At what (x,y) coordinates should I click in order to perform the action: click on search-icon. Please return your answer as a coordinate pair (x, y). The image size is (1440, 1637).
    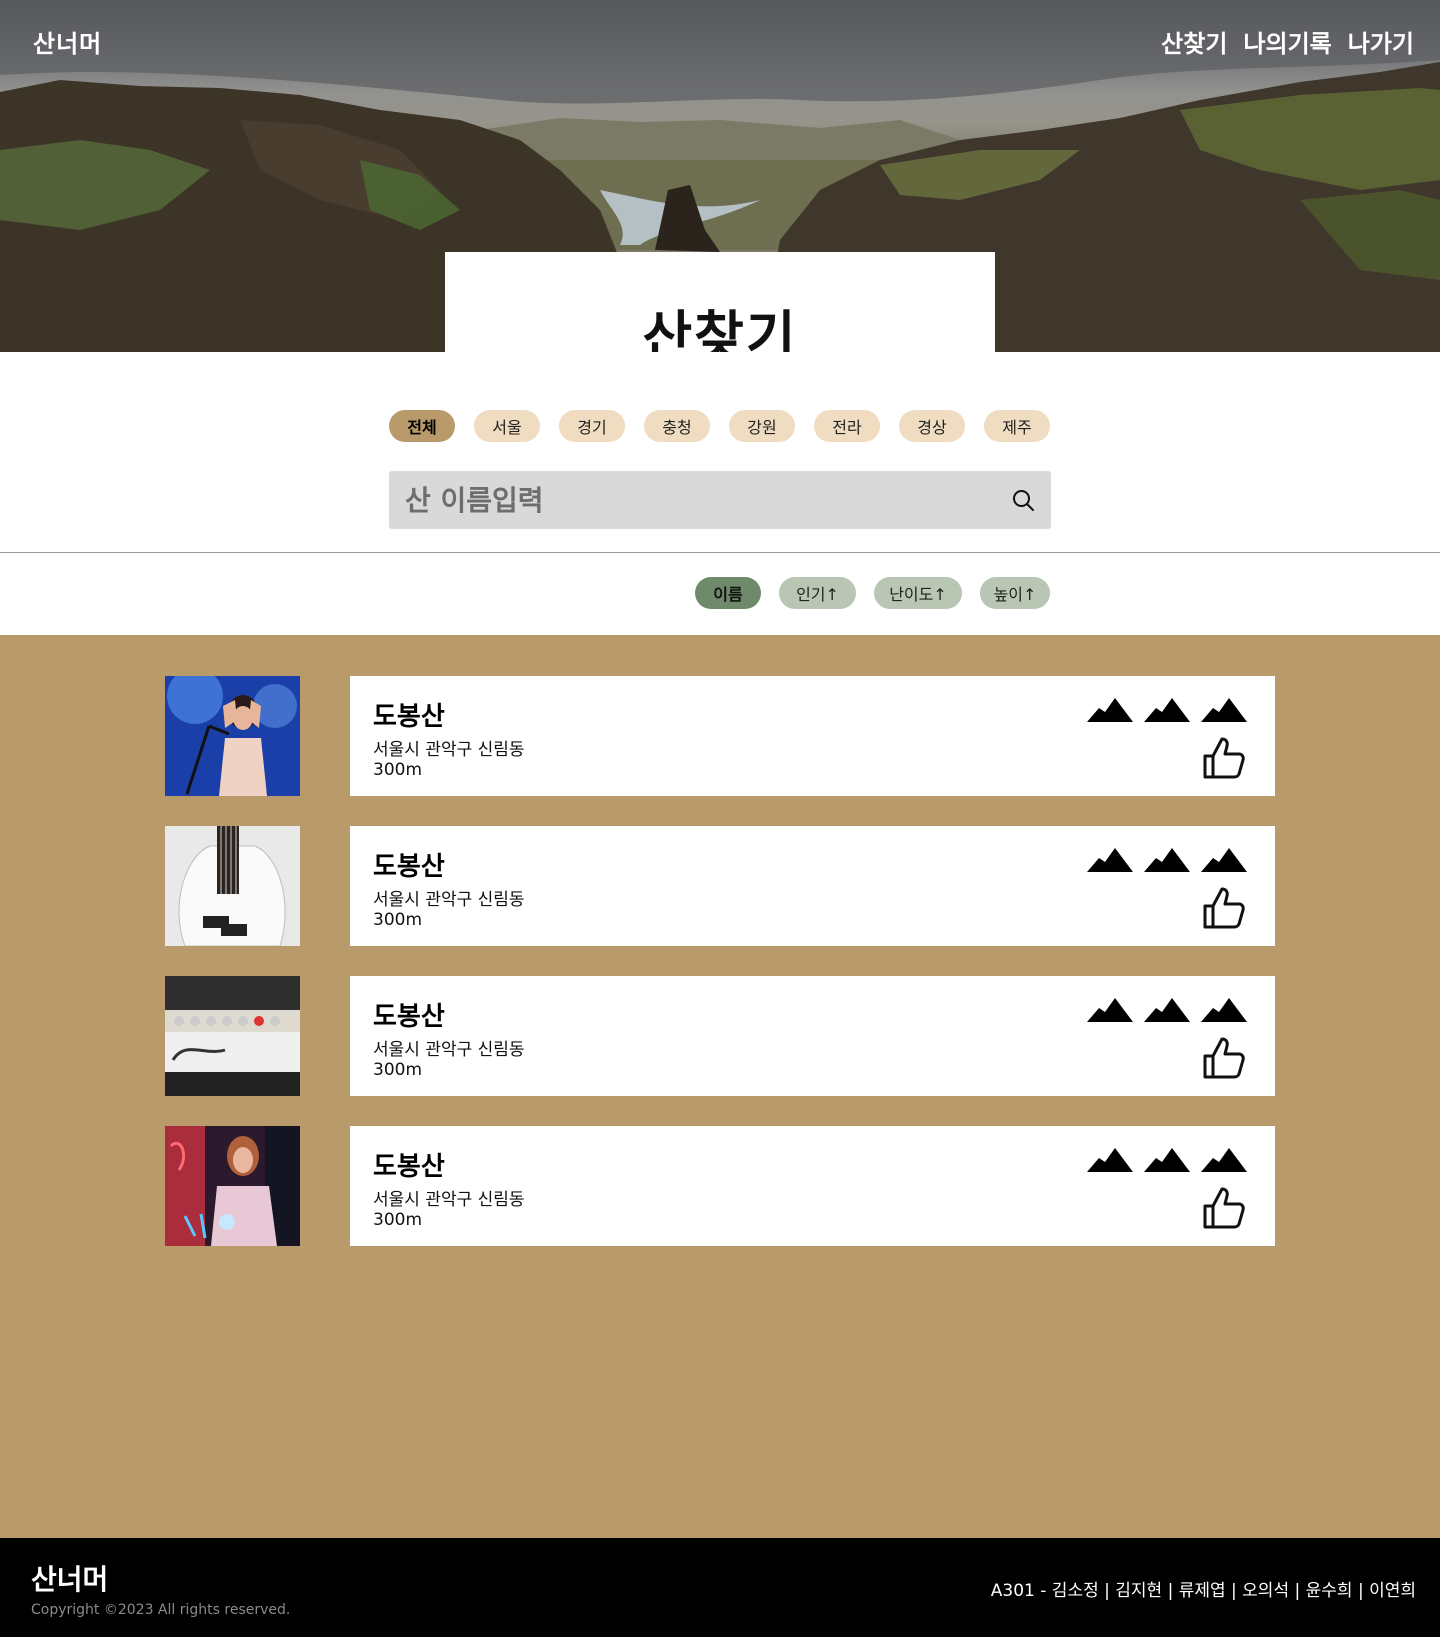
    Looking at the image, I should click on (1023, 500).